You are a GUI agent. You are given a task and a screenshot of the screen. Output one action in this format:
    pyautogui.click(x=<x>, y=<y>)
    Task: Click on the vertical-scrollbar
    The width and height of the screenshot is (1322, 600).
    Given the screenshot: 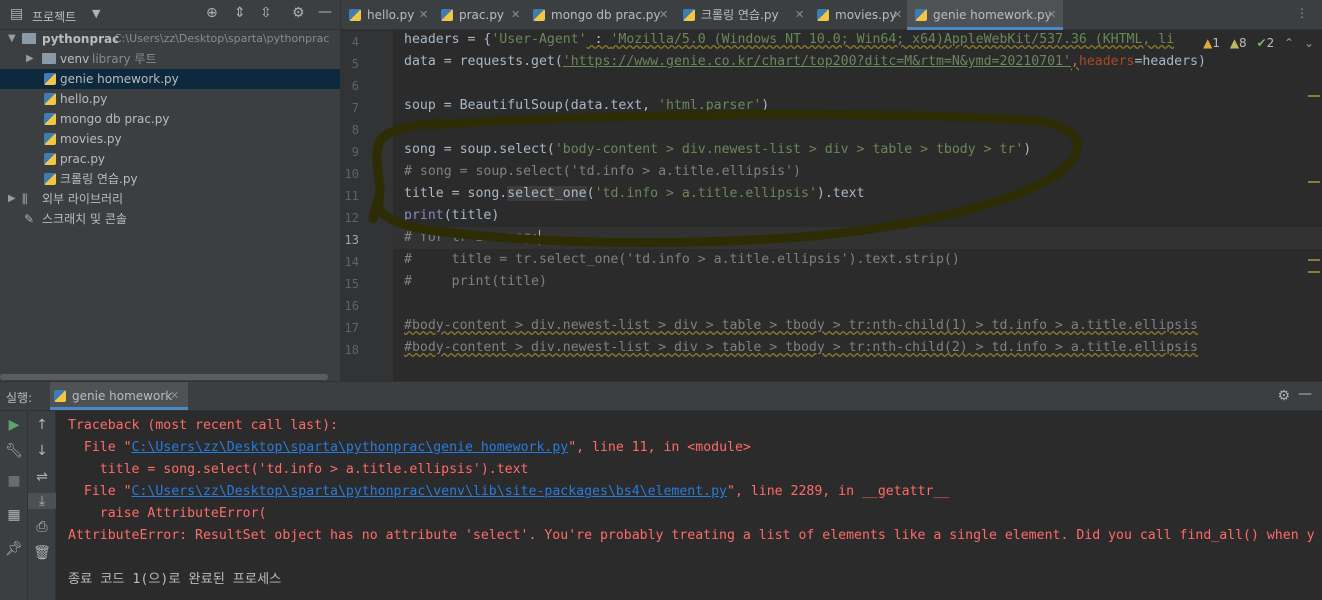 What is the action you would take?
    pyautogui.click(x=1315, y=510)
    